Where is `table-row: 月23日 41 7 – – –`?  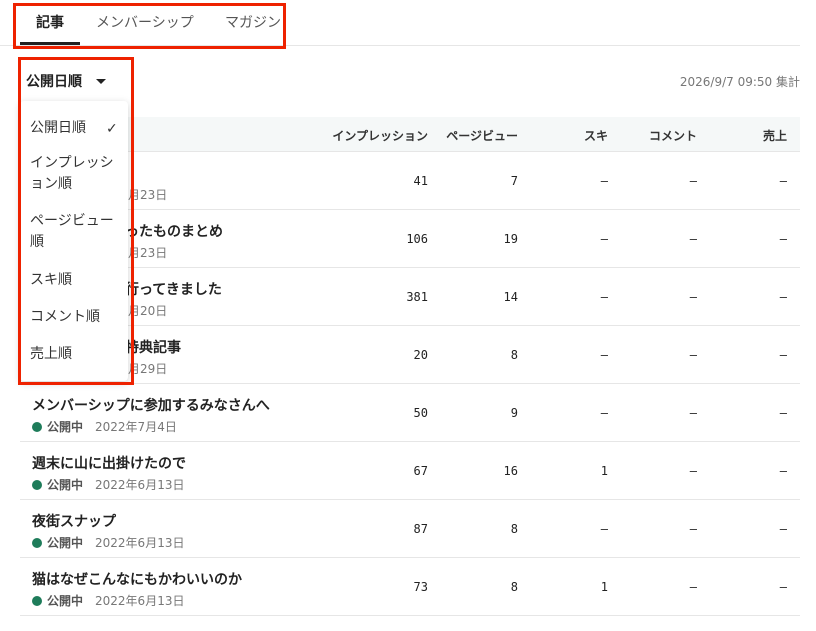 table-row: 月23日 41 7 – – – is located at coordinates (410, 181).